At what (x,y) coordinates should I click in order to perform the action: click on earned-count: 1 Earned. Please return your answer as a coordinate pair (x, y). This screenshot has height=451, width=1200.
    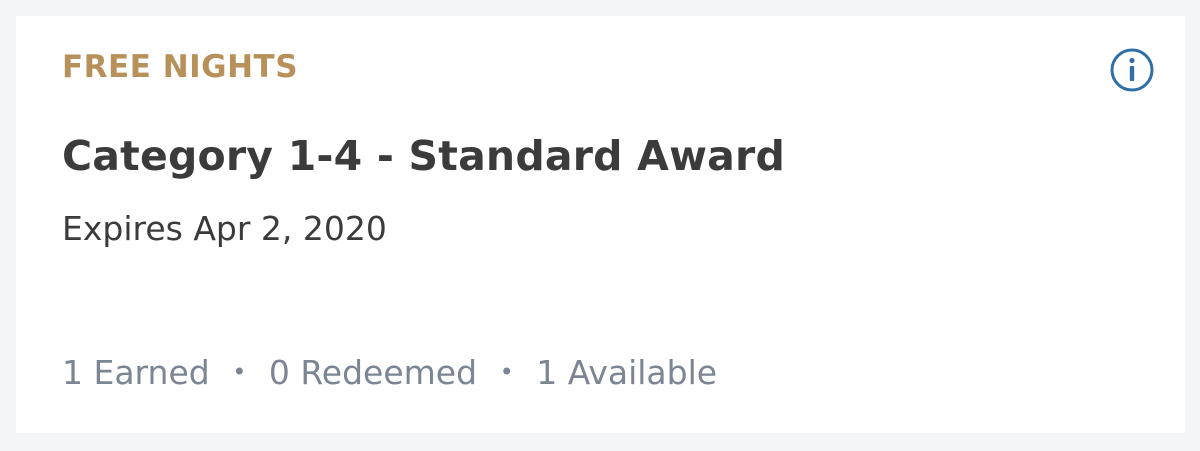
    Looking at the image, I should click on (136, 372).